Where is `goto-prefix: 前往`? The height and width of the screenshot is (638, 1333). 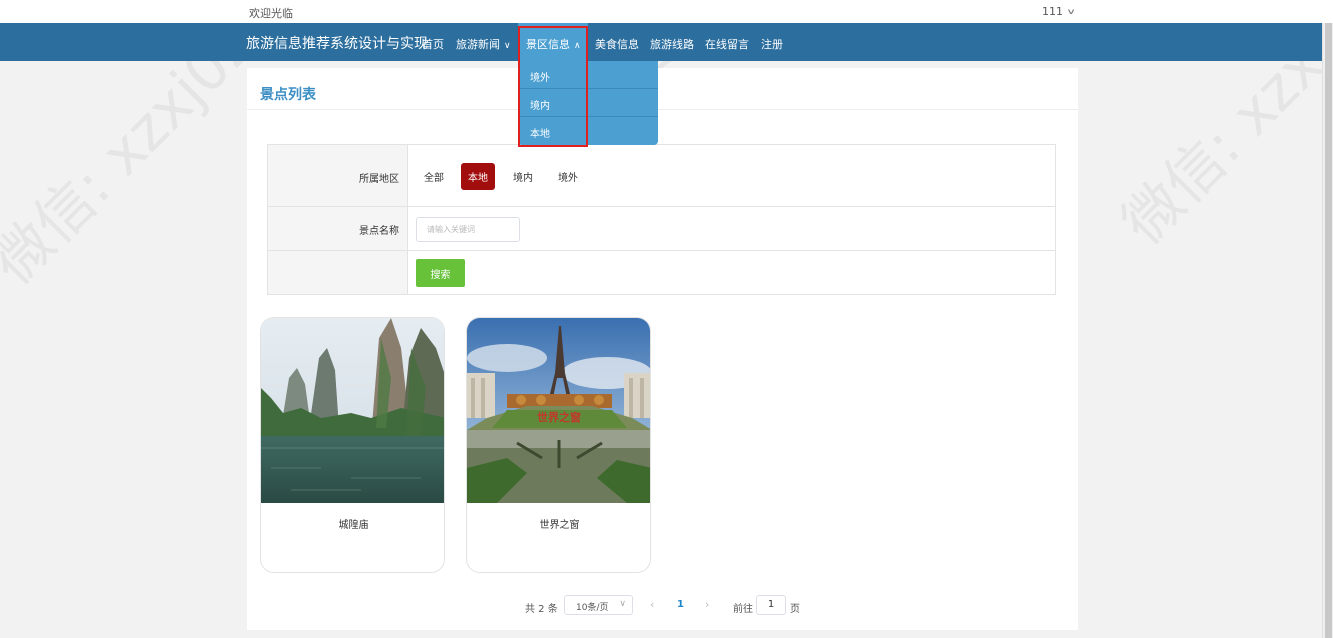 goto-prefix: 前往 is located at coordinates (743, 609).